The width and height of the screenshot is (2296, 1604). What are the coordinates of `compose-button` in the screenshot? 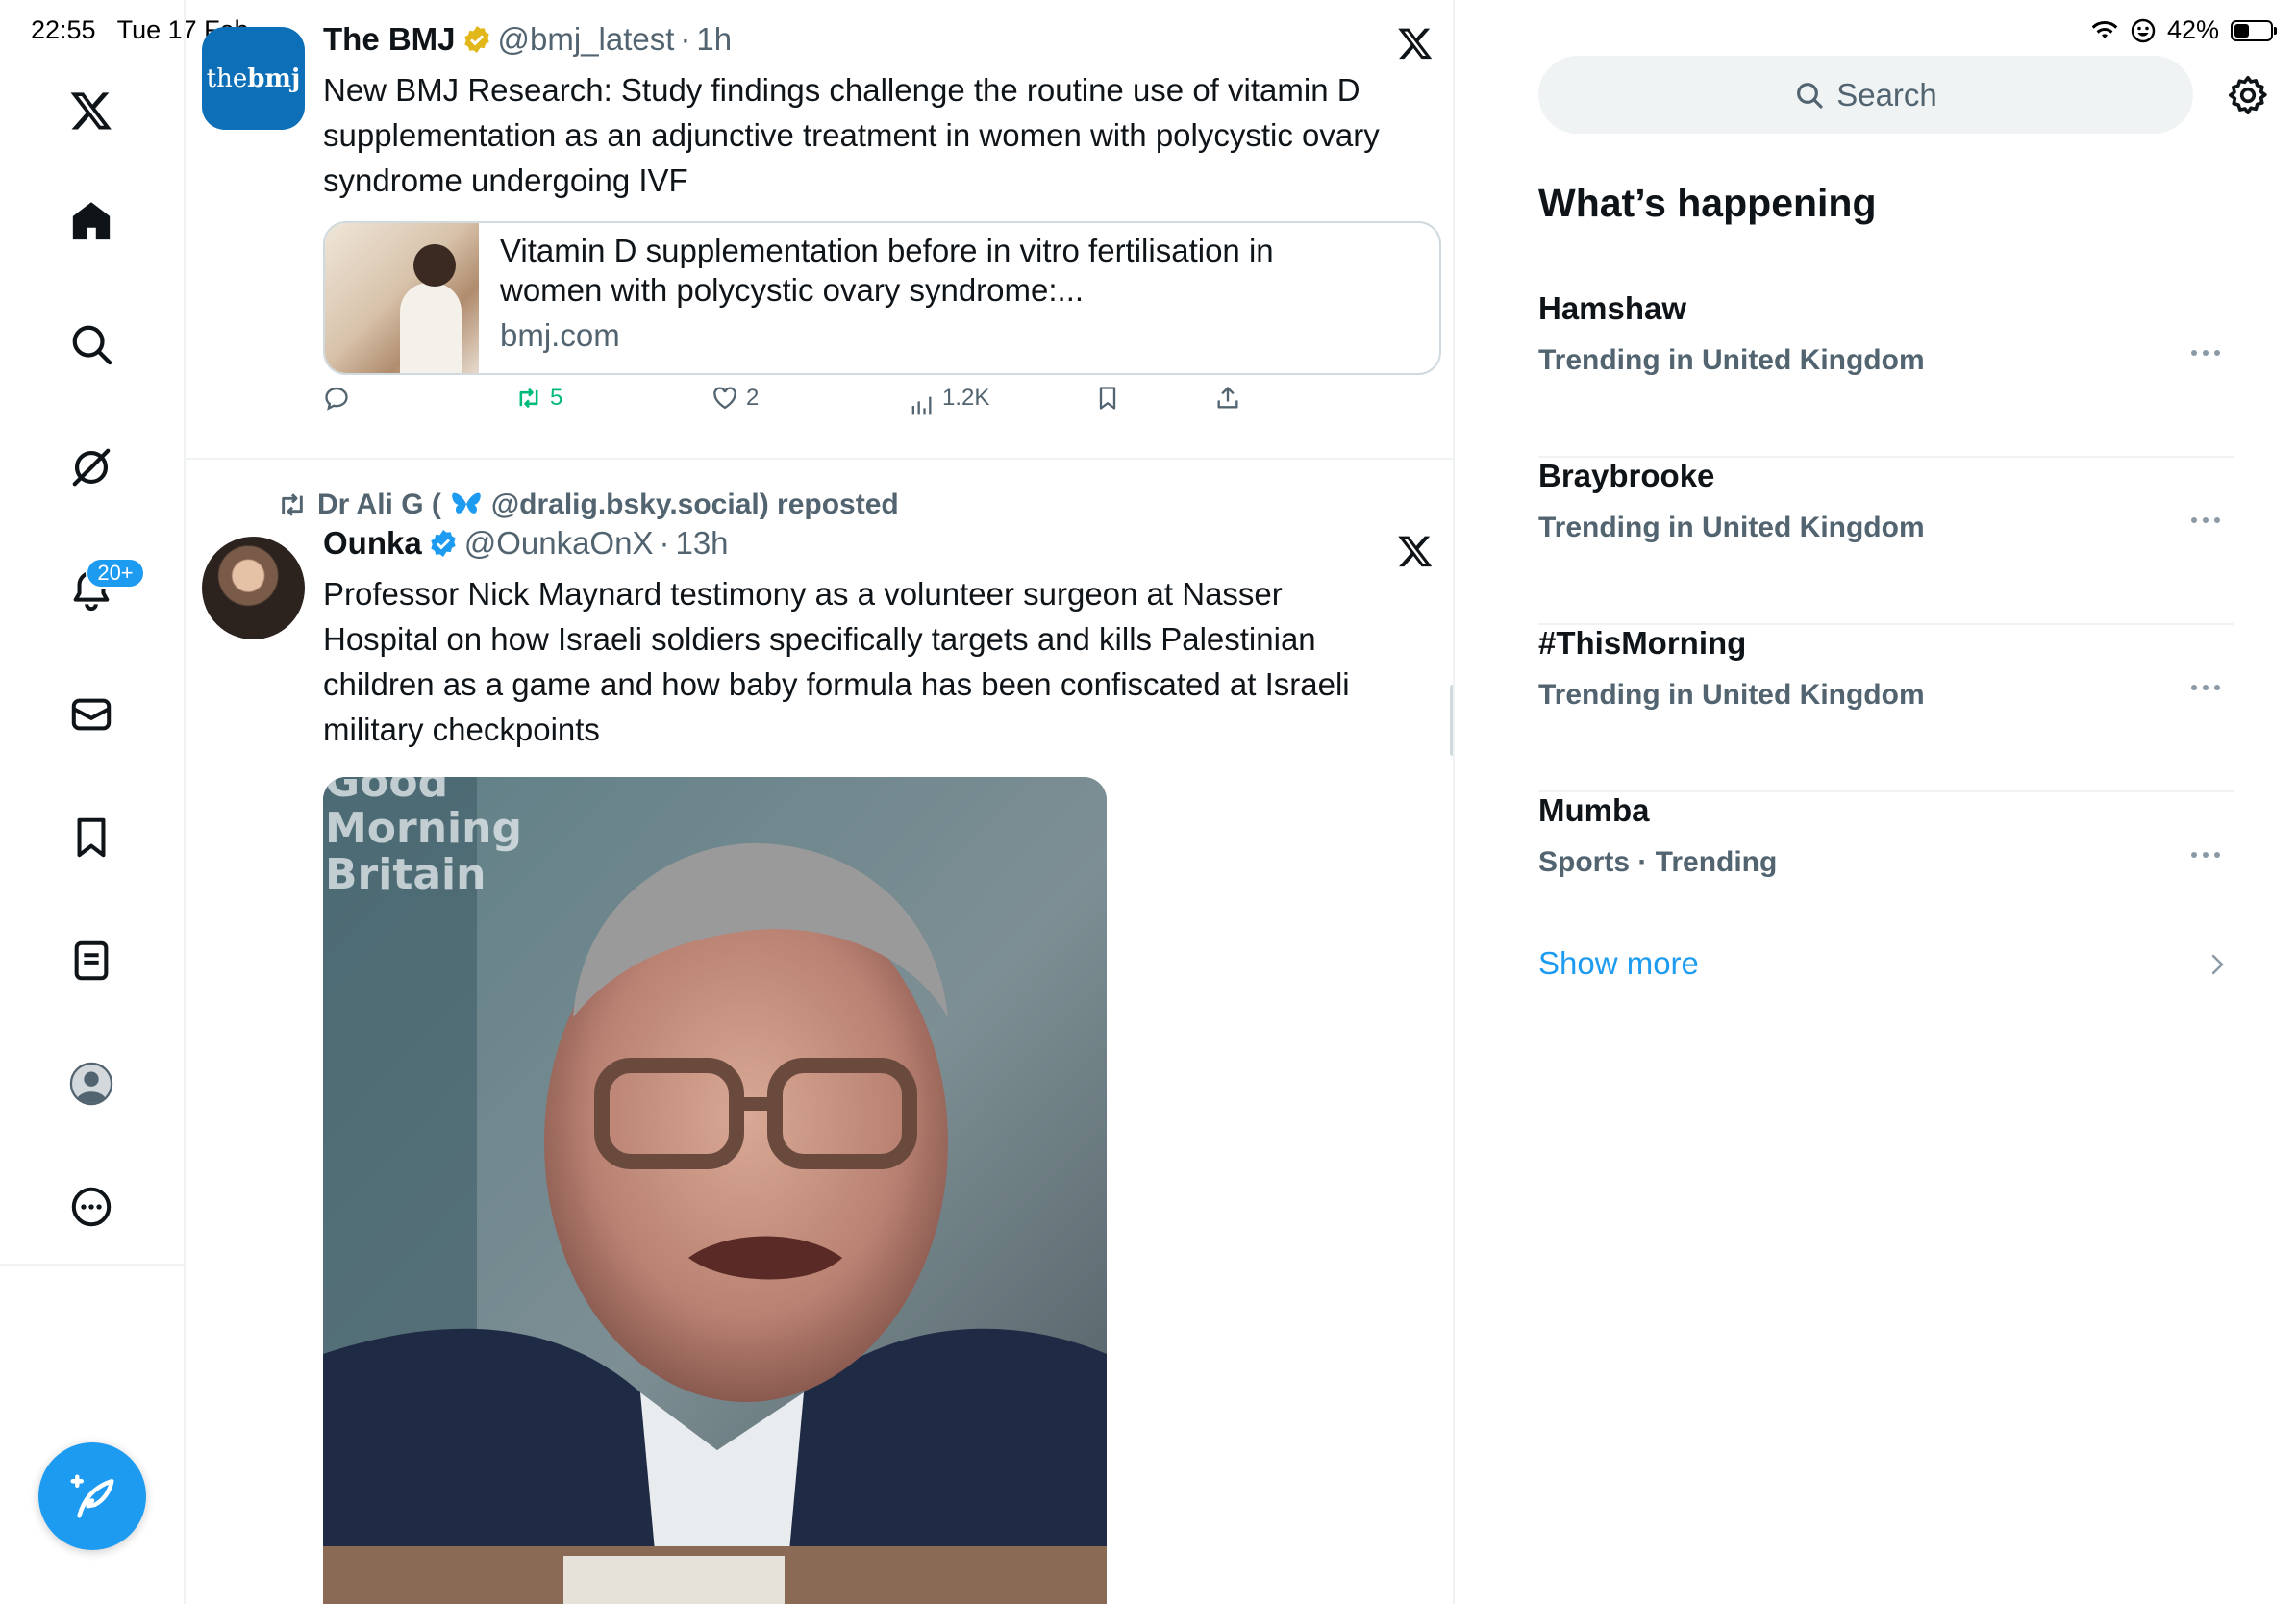 It's located at (92, 1496).